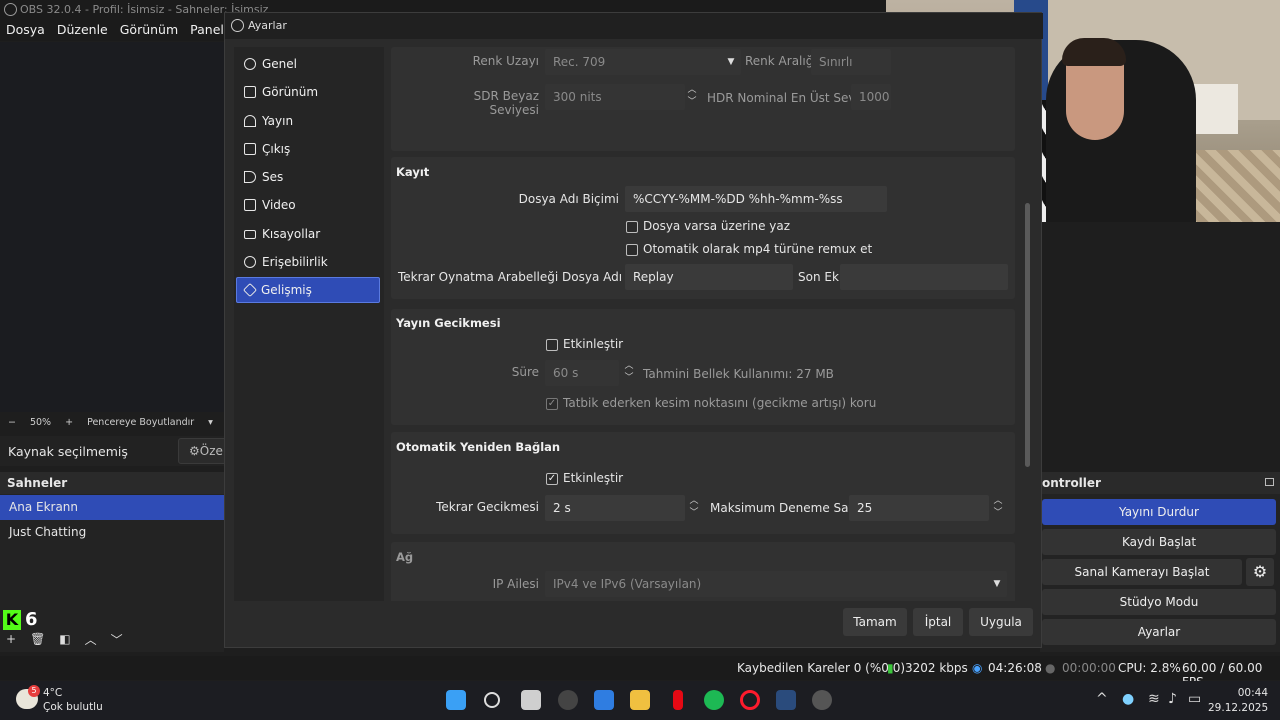 Image resolution: width=1280 pixels, height=720 pixels. Describe the element at coordinates (250, 92) in the screenshot. I see `brush-icon` at that location.